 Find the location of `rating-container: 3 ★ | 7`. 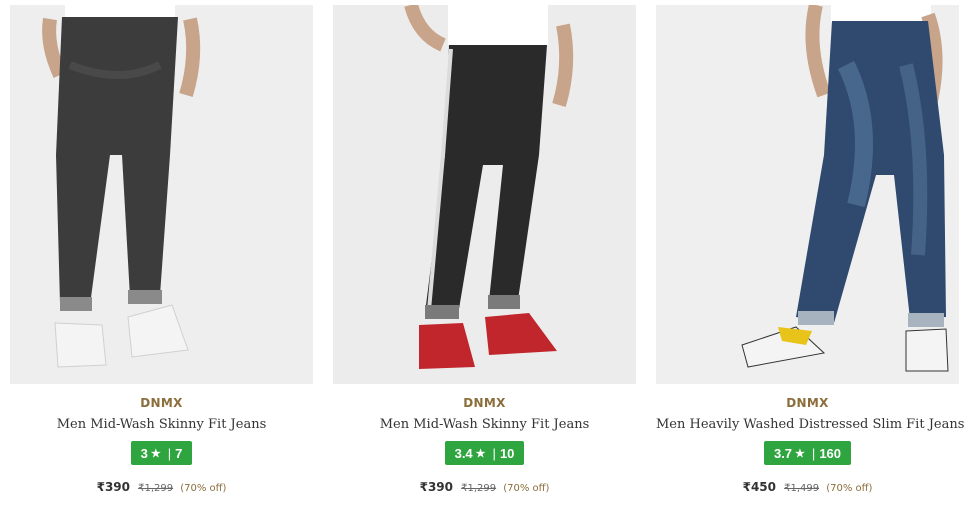

rating-container: 3 ★ | 7 is located at coordinates (161, 453).